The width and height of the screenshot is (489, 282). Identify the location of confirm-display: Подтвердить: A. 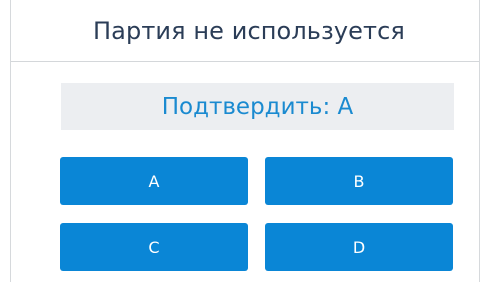
(257, 106).